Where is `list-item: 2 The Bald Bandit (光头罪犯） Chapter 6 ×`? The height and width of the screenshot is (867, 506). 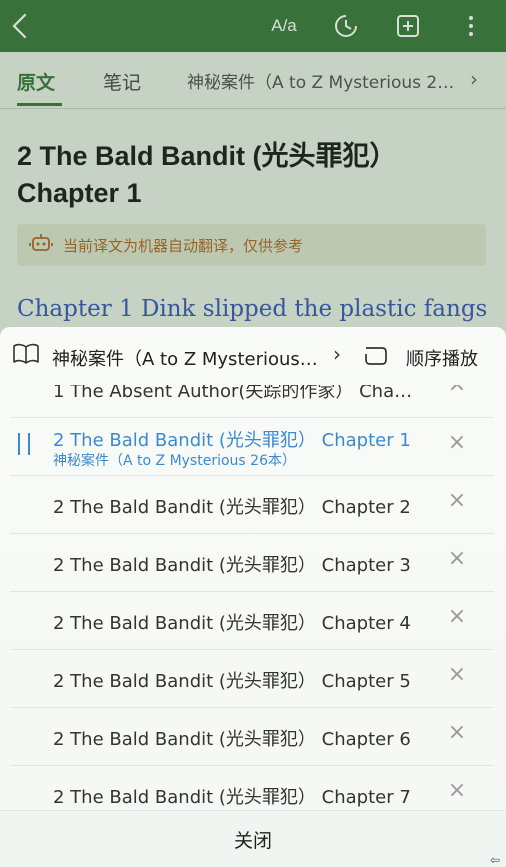
list-item: 2 The Bald Bandit (光头罪犯） Chapter 6 × is located at coordinates (253, 737).